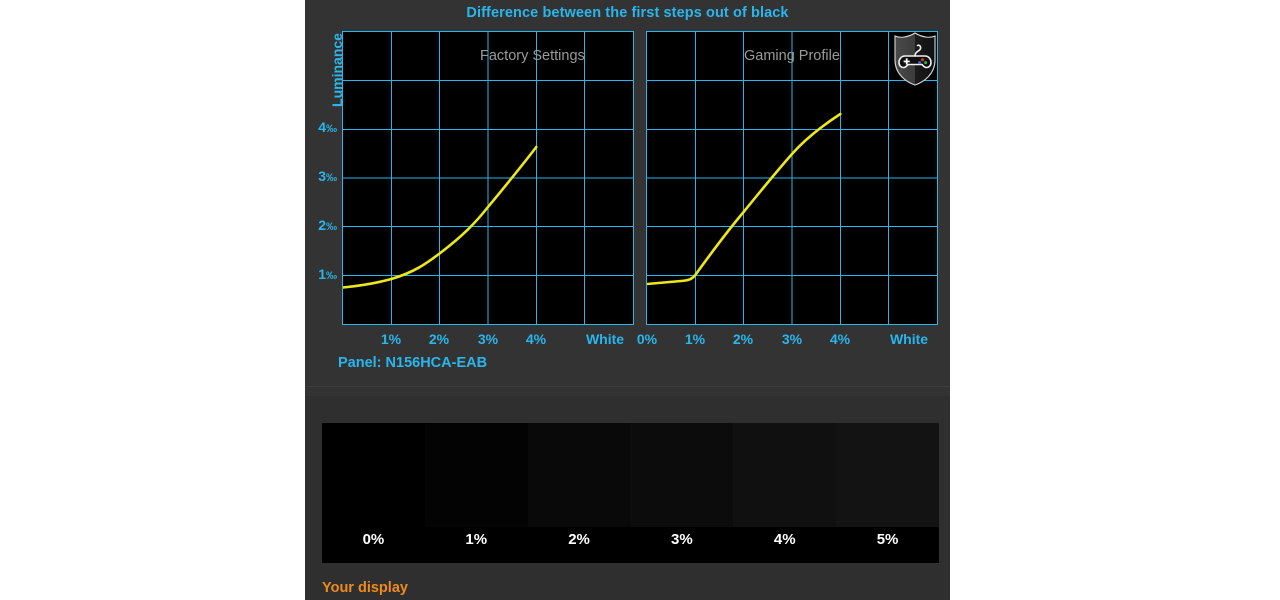 The width and height of the screenshot is (1280, 600). I want to click on band-label: 2%, so click(579, 539).